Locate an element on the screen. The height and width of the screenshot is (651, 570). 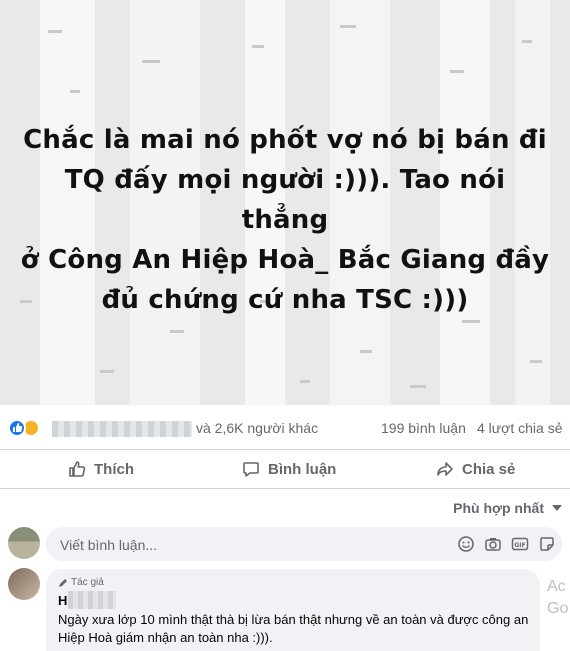
side-actions: Ac Go is located at coordinates (557, 598).